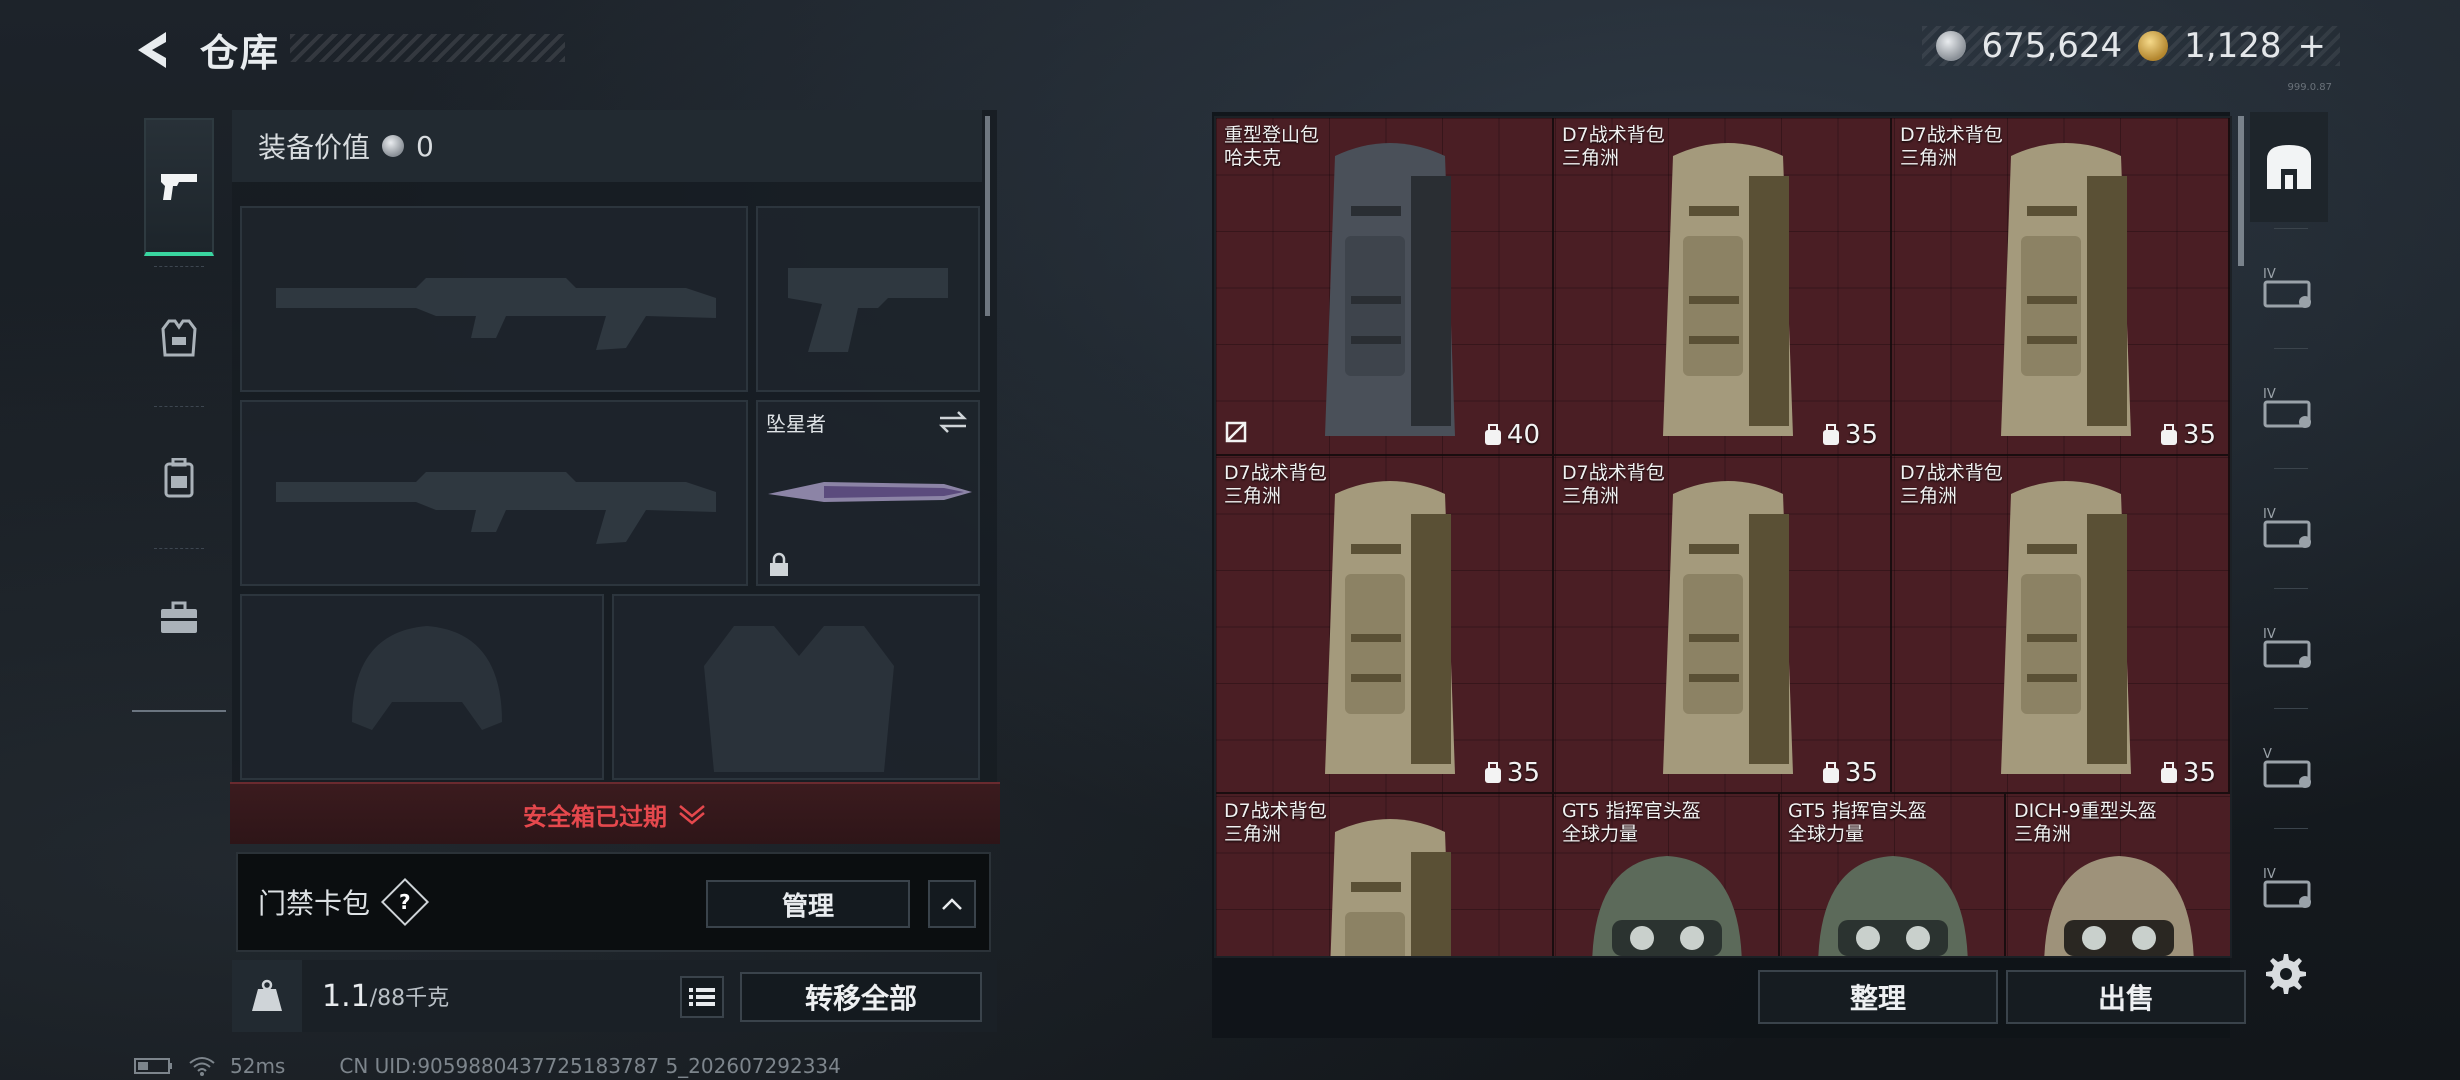 The width and height of the screenshot is (2460, 1080). Describe the element at coordinates (2066, 289) in the screenshot. I see `backpack-icon` at that location.